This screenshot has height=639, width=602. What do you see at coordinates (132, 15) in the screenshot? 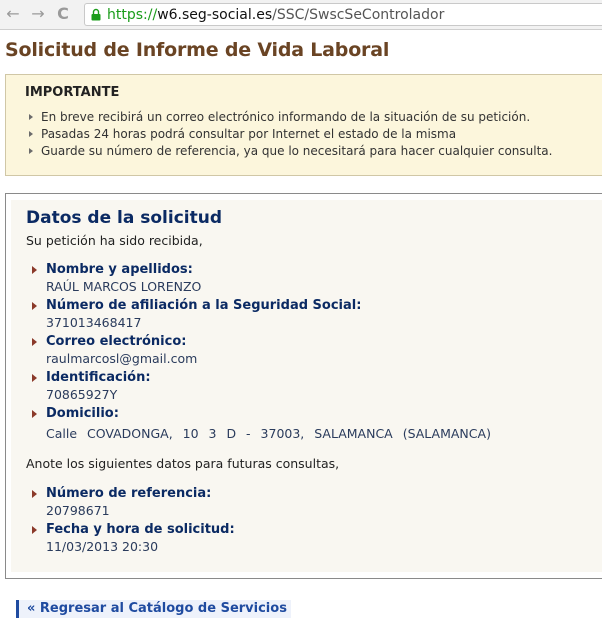
I see `url-scheme: https://` at bounding box center [132, 15].